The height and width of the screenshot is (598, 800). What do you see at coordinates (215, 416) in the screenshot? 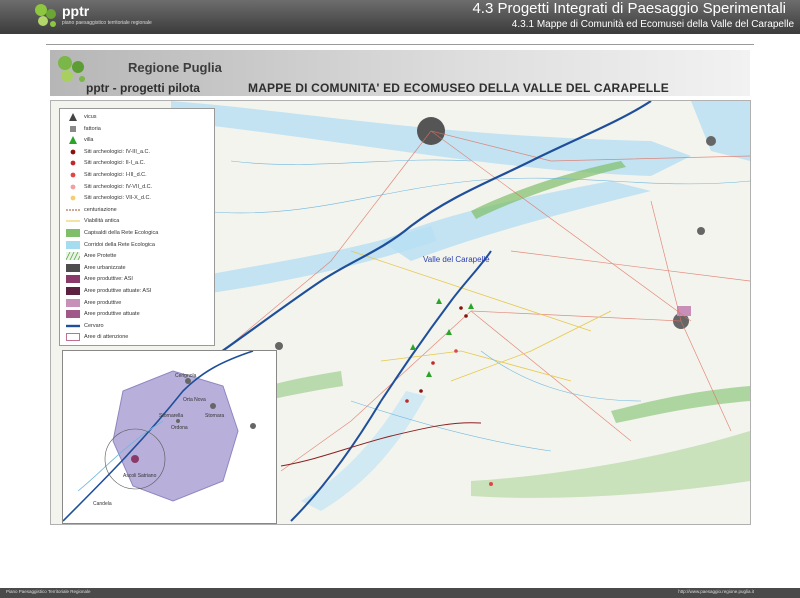
I see `inset-town-label: Stornara` at bounding box center [215, 416].